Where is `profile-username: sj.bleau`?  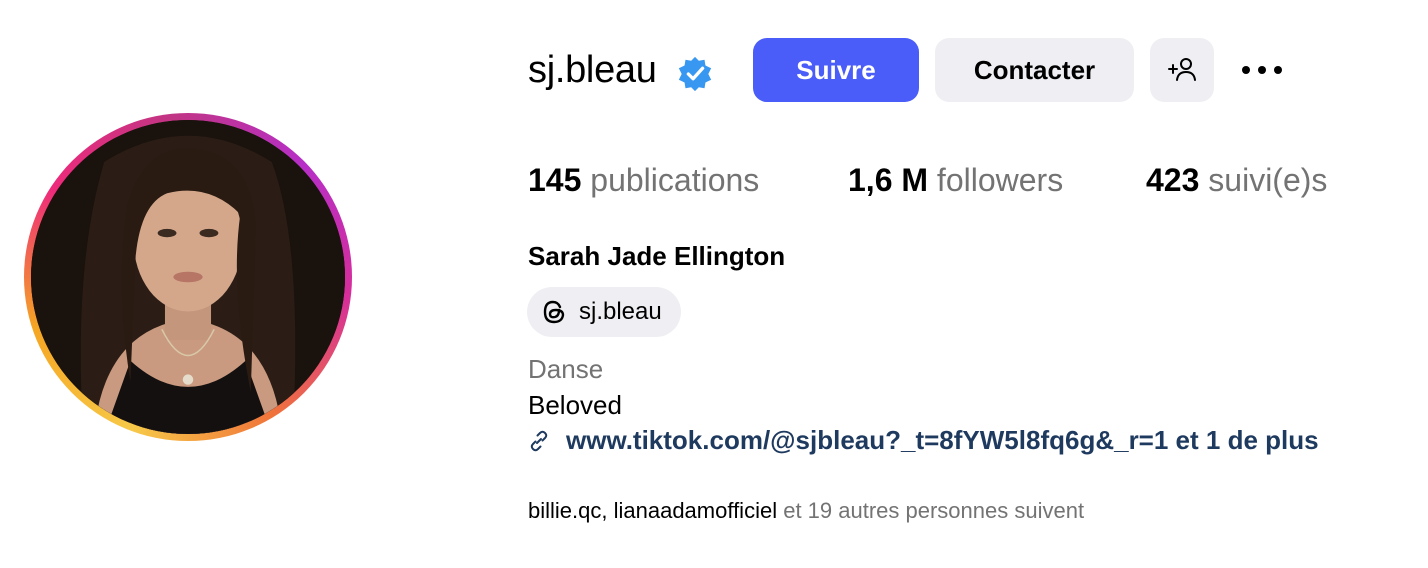 profile-username: sj.bleau is located at coordinates (592, 70).